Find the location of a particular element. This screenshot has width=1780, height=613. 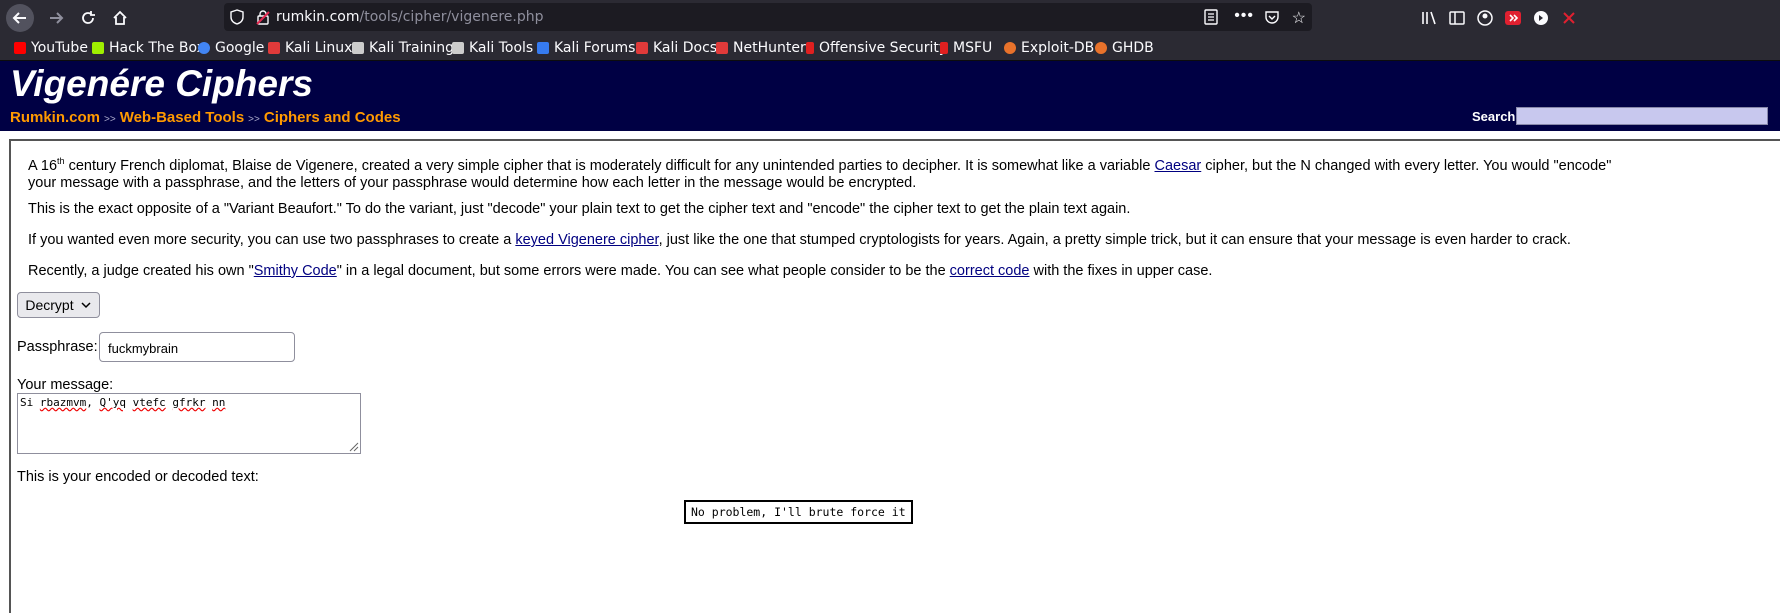

back-button is located at coordinates (20, 18).